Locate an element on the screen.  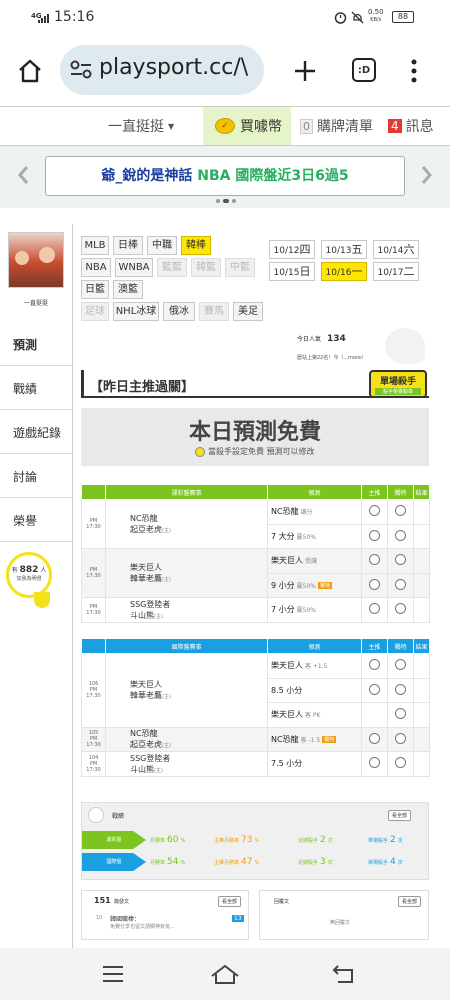
date-tab: 10/12四 is located at coordinates (292, 249).